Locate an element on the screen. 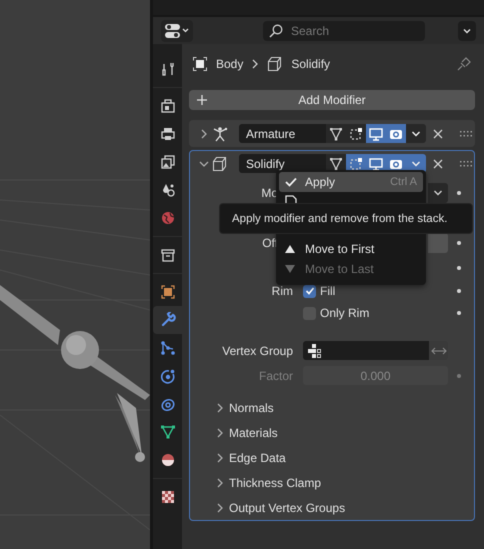  breadcrumb-item: Solidify is located at coordinates (310, 64).